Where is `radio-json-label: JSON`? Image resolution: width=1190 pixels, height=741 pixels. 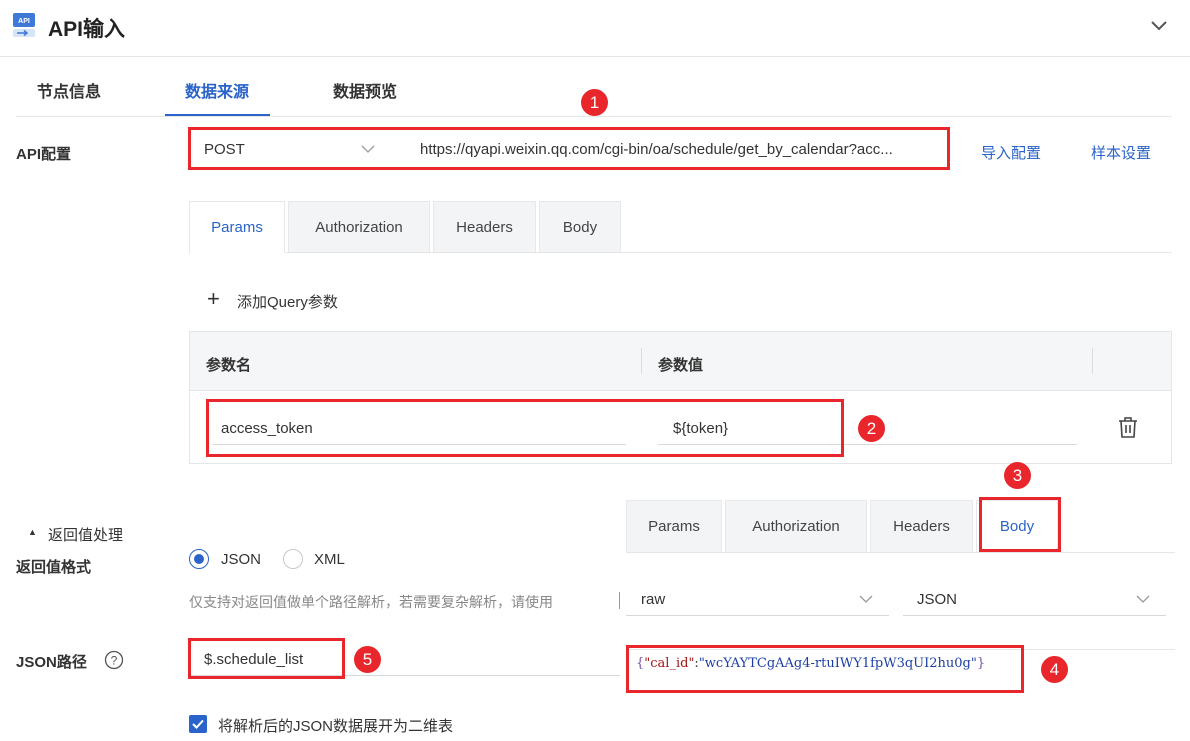
radio-json-label: JSON is located at coordinates (241, 559).